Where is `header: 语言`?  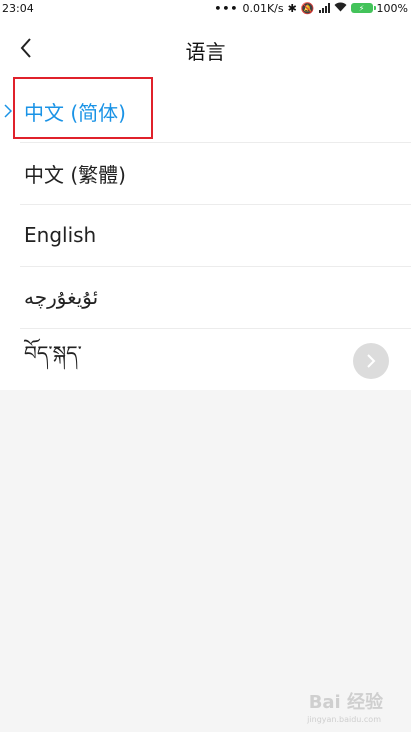 header: 语言 is located at coordinates (205, 48).